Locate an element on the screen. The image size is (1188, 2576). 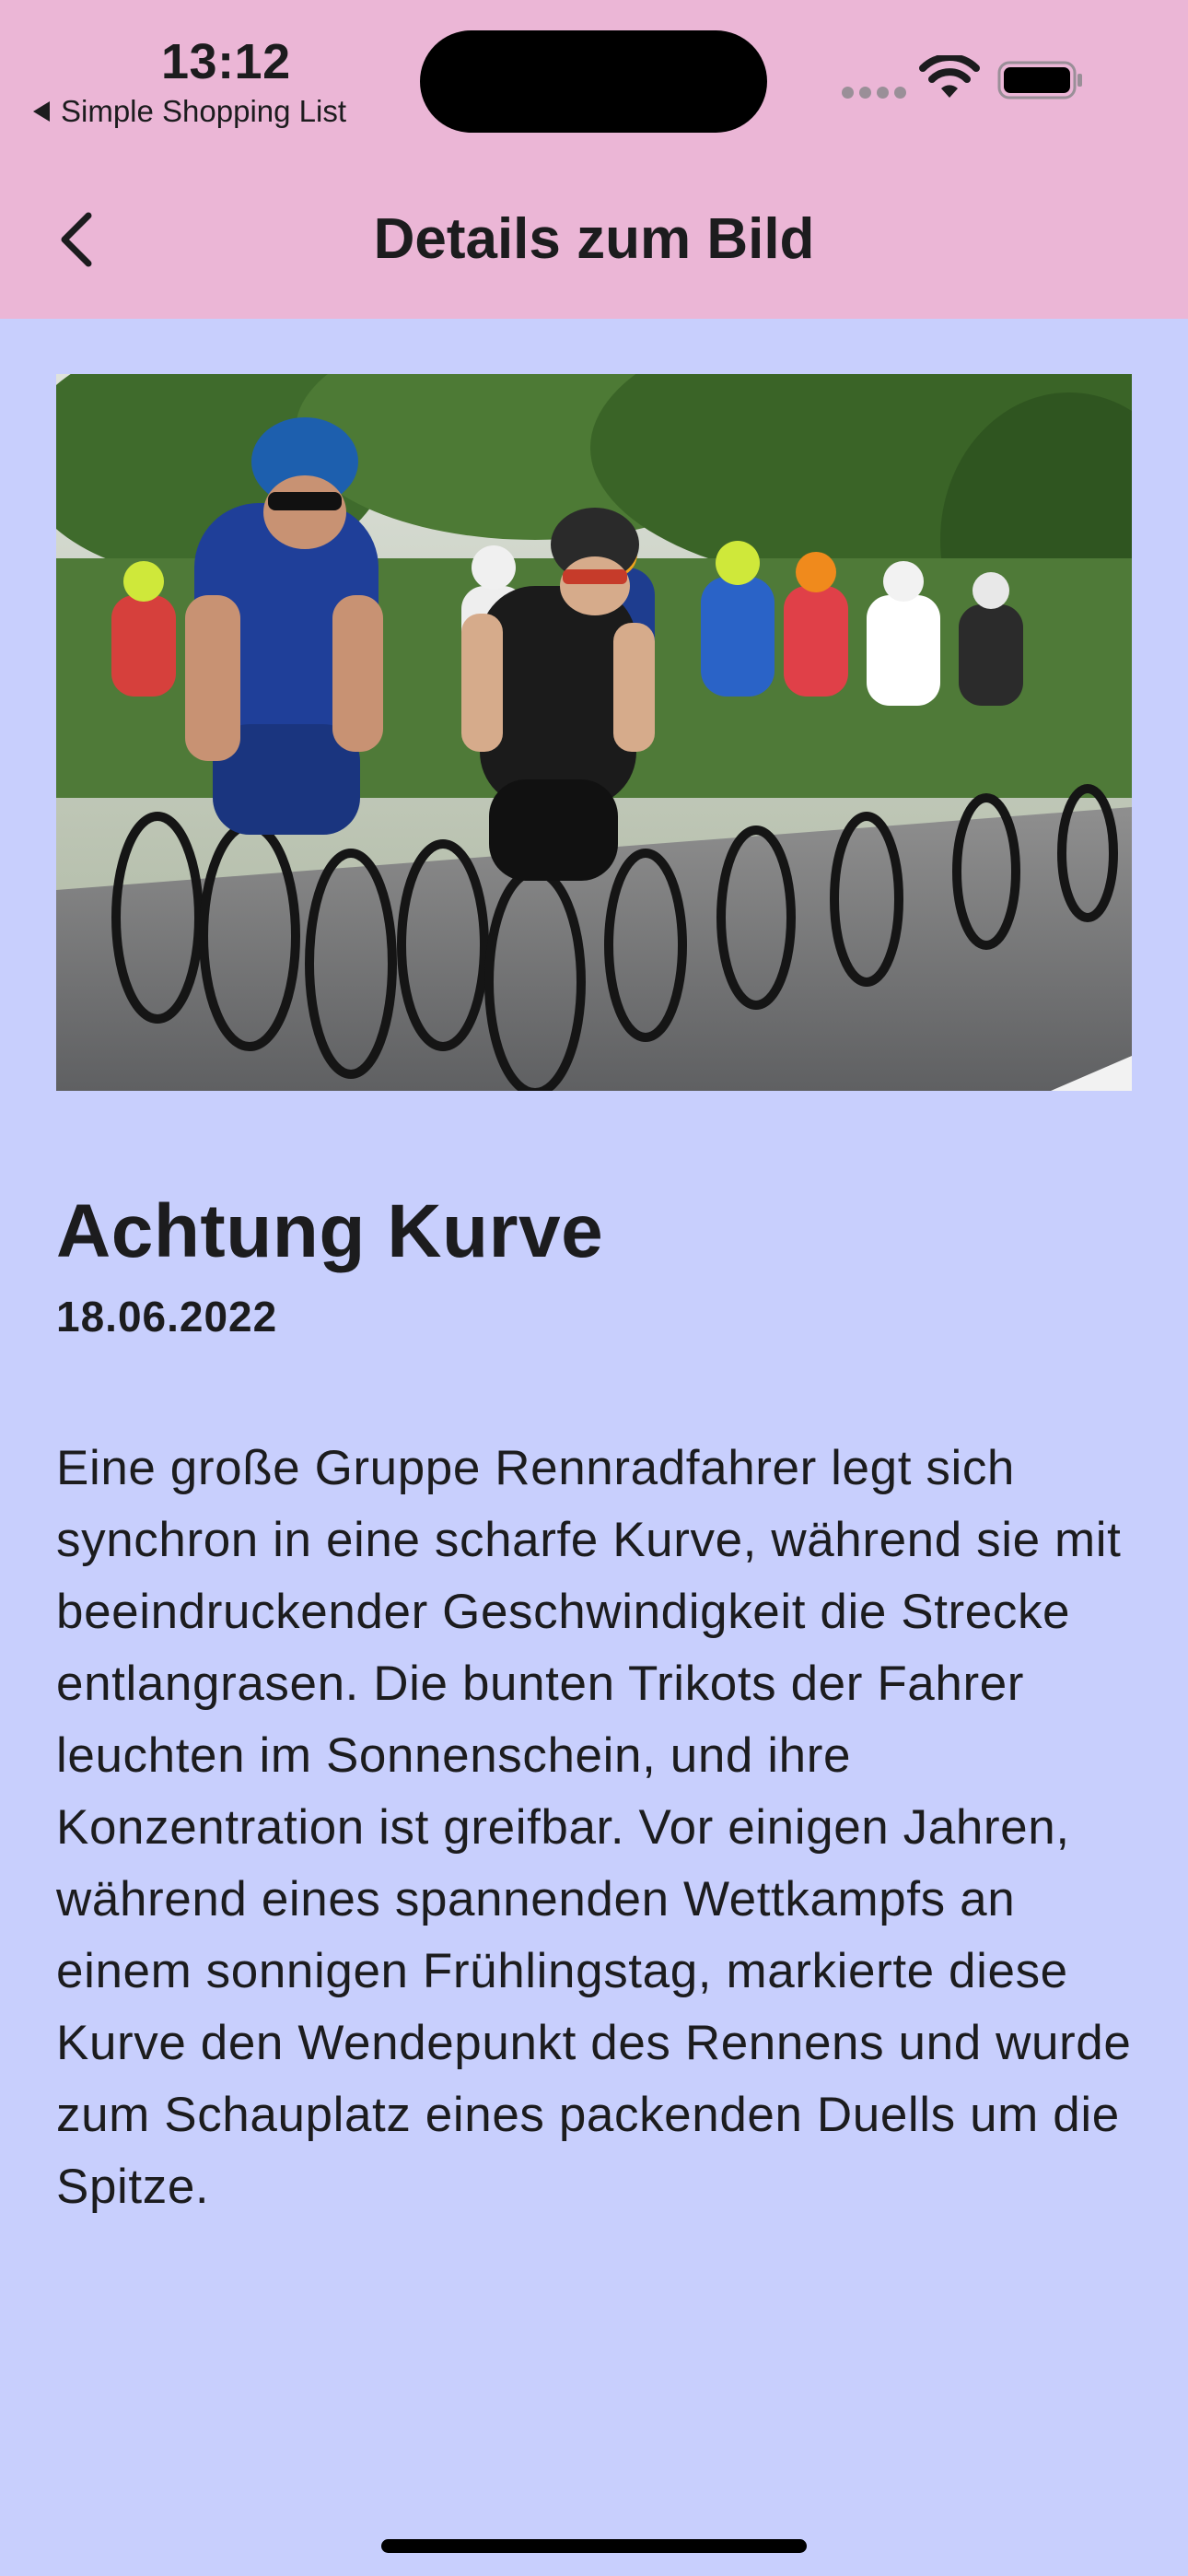
back-to-app-link: Simple Shopping List is located at coordinates (189, 111).